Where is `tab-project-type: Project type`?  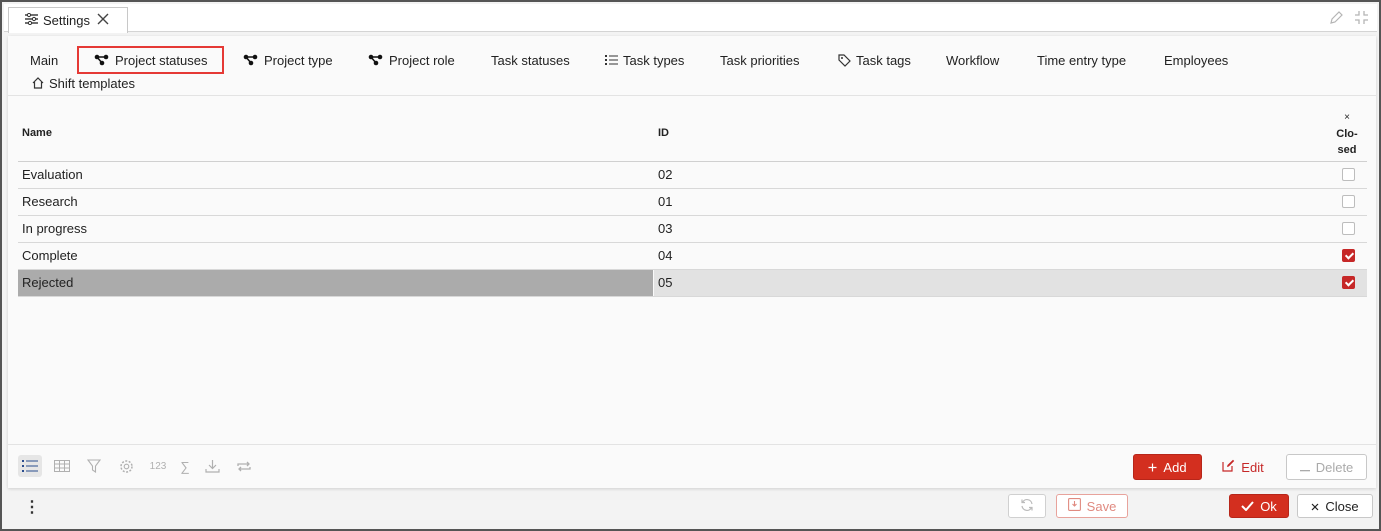
tab-project-type: Project type is located at coordinates (288, 60).